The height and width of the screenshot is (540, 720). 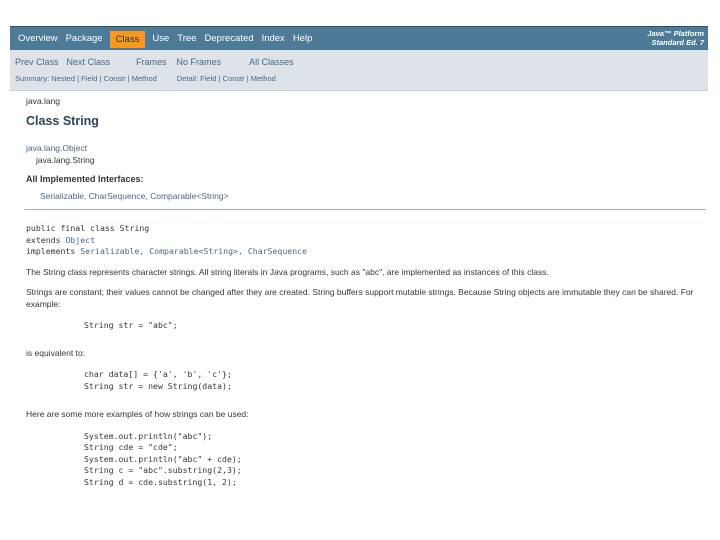 What do you see at coordinates (273, 39) in the screenshot?
I see `nav-index: Index` at bounding box center [273, 39].